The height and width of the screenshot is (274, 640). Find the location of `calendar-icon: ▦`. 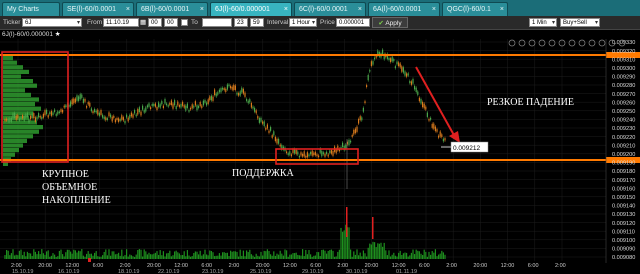

calendar-icon: ▦ is located at coordinates (143, 22).